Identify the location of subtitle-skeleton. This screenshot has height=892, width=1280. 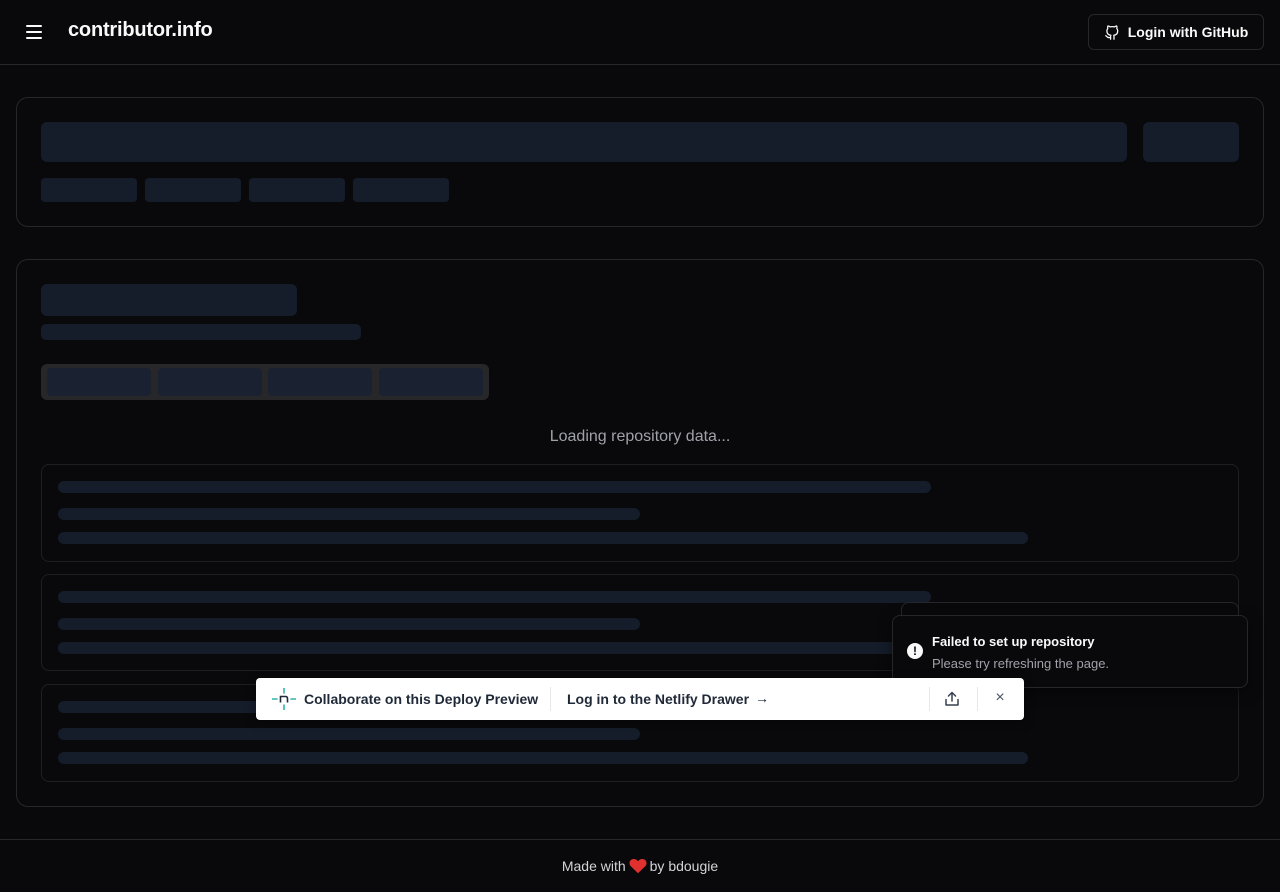
(201, 332).